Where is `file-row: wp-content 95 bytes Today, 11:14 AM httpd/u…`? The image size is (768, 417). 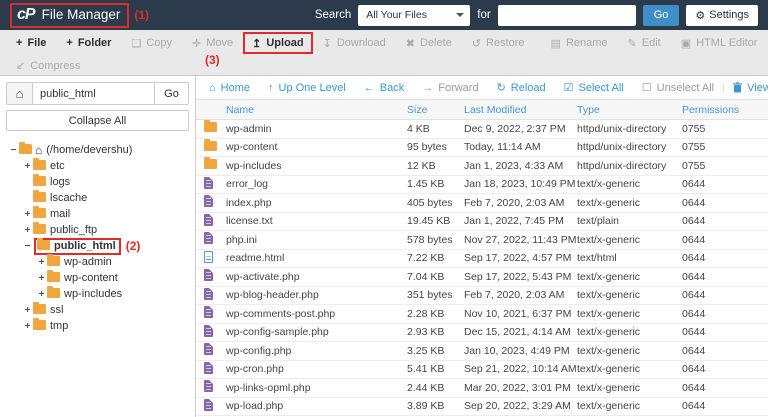
file-row: wp-content 95 bytes Today, 11:14 AM httpd/u… is located at coordinates (482, 147).